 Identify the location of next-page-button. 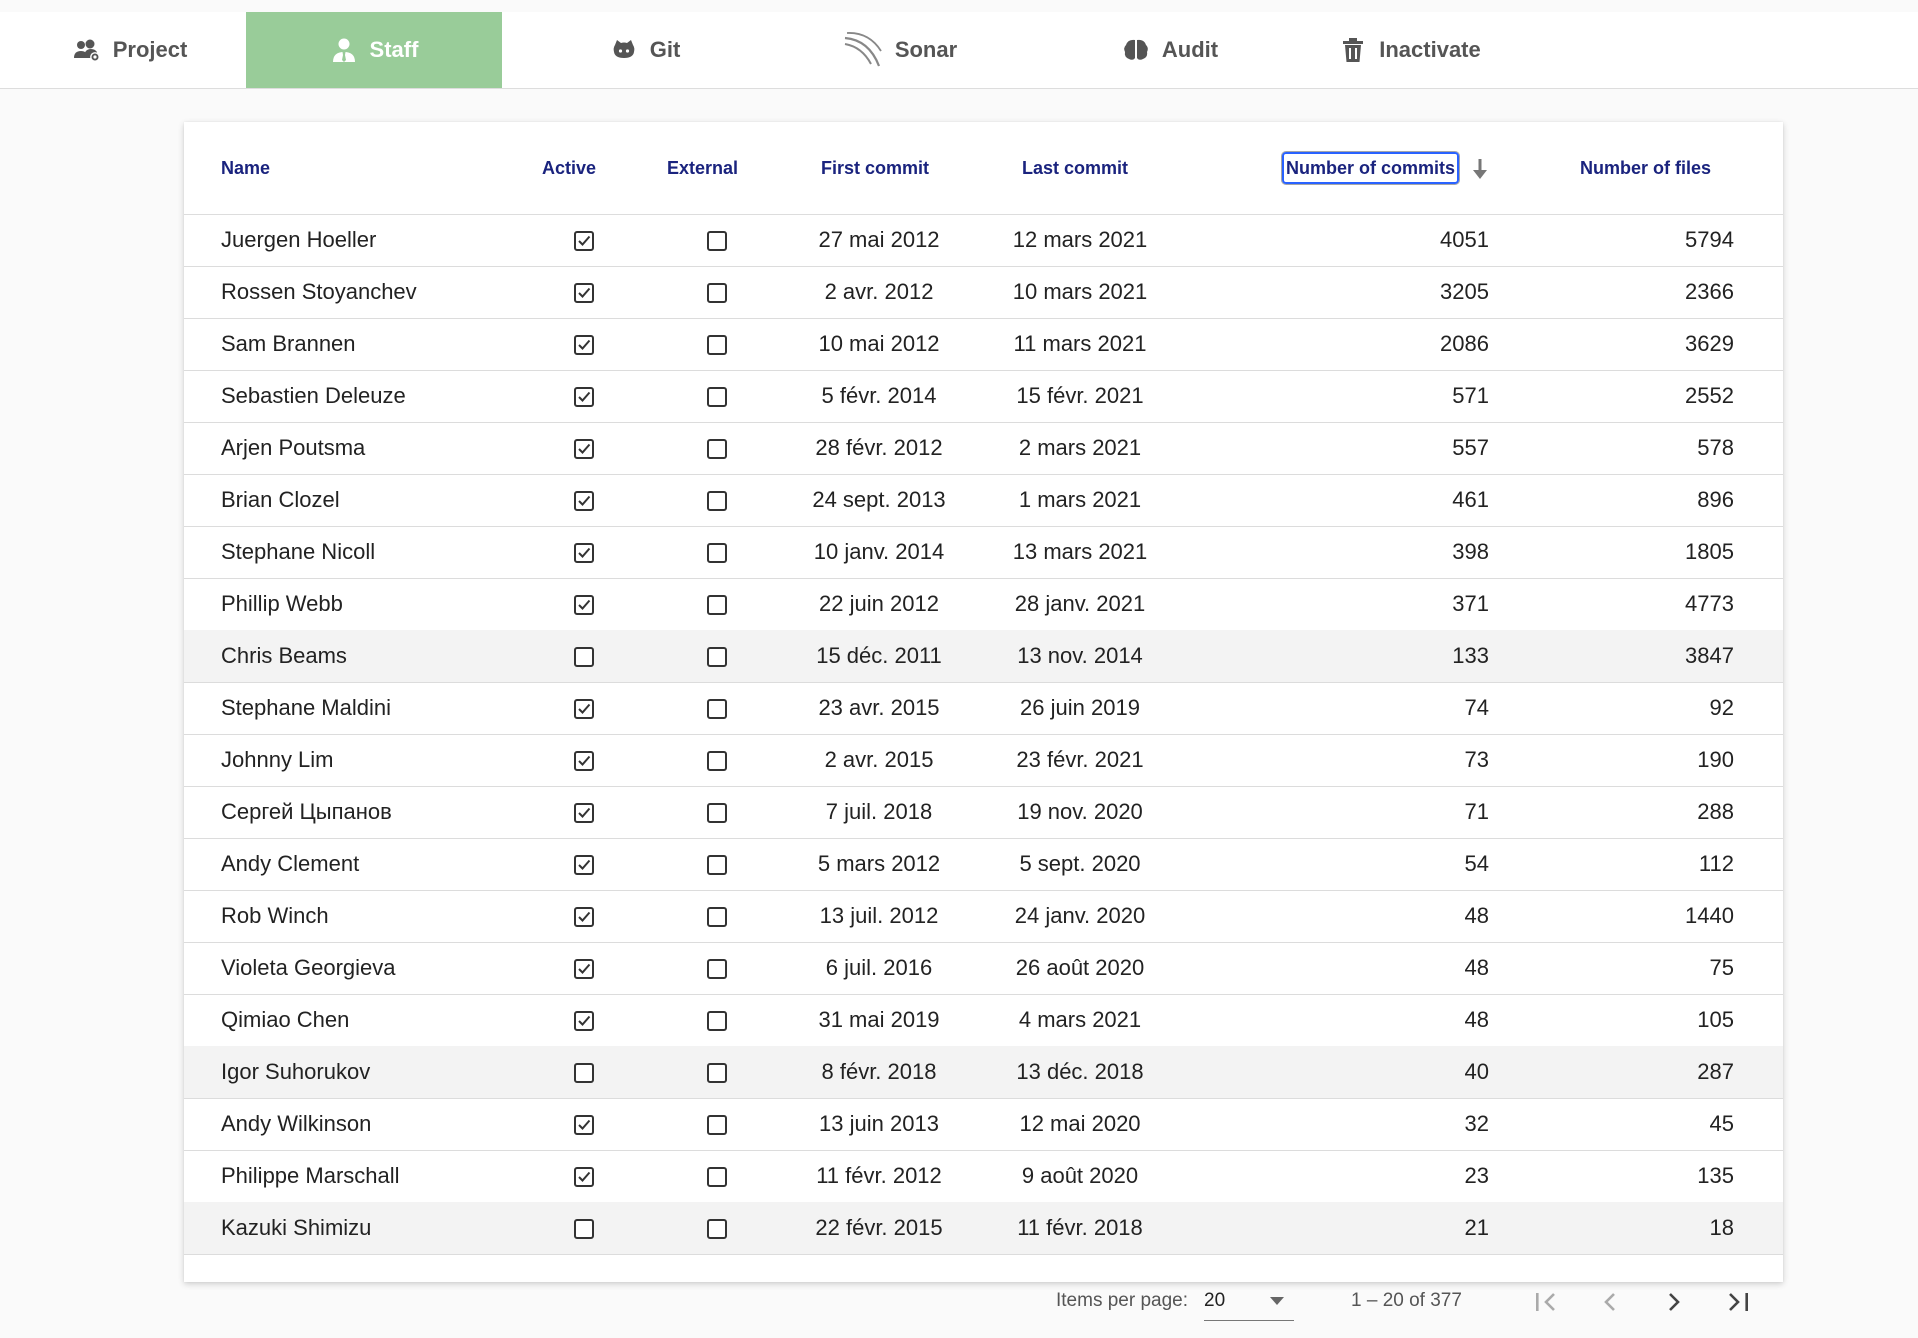
(1674, 1302).